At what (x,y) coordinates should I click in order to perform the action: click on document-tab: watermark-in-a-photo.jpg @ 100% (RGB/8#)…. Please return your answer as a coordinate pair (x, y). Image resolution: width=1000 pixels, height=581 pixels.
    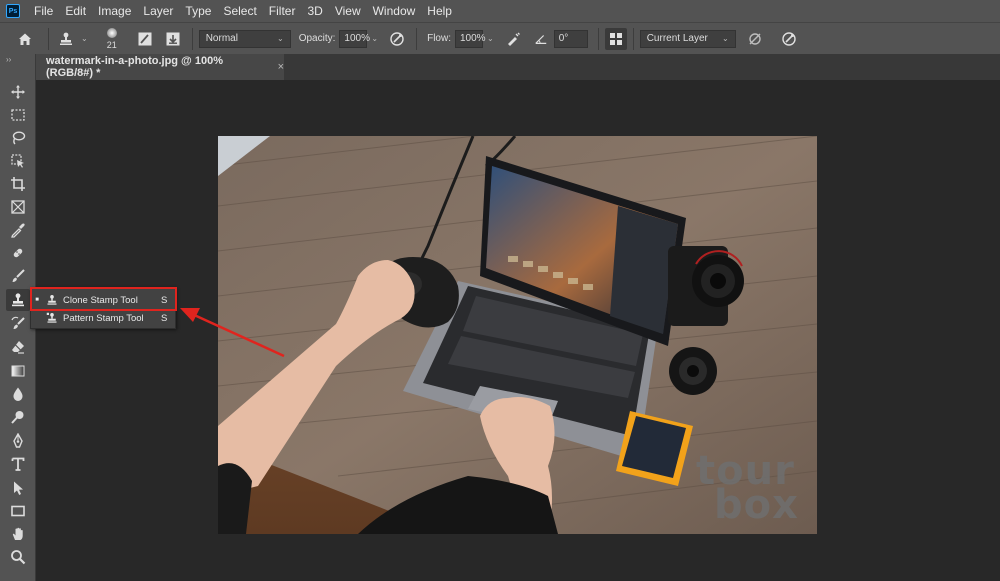
    Looking at the image, I should click on (160, 67).